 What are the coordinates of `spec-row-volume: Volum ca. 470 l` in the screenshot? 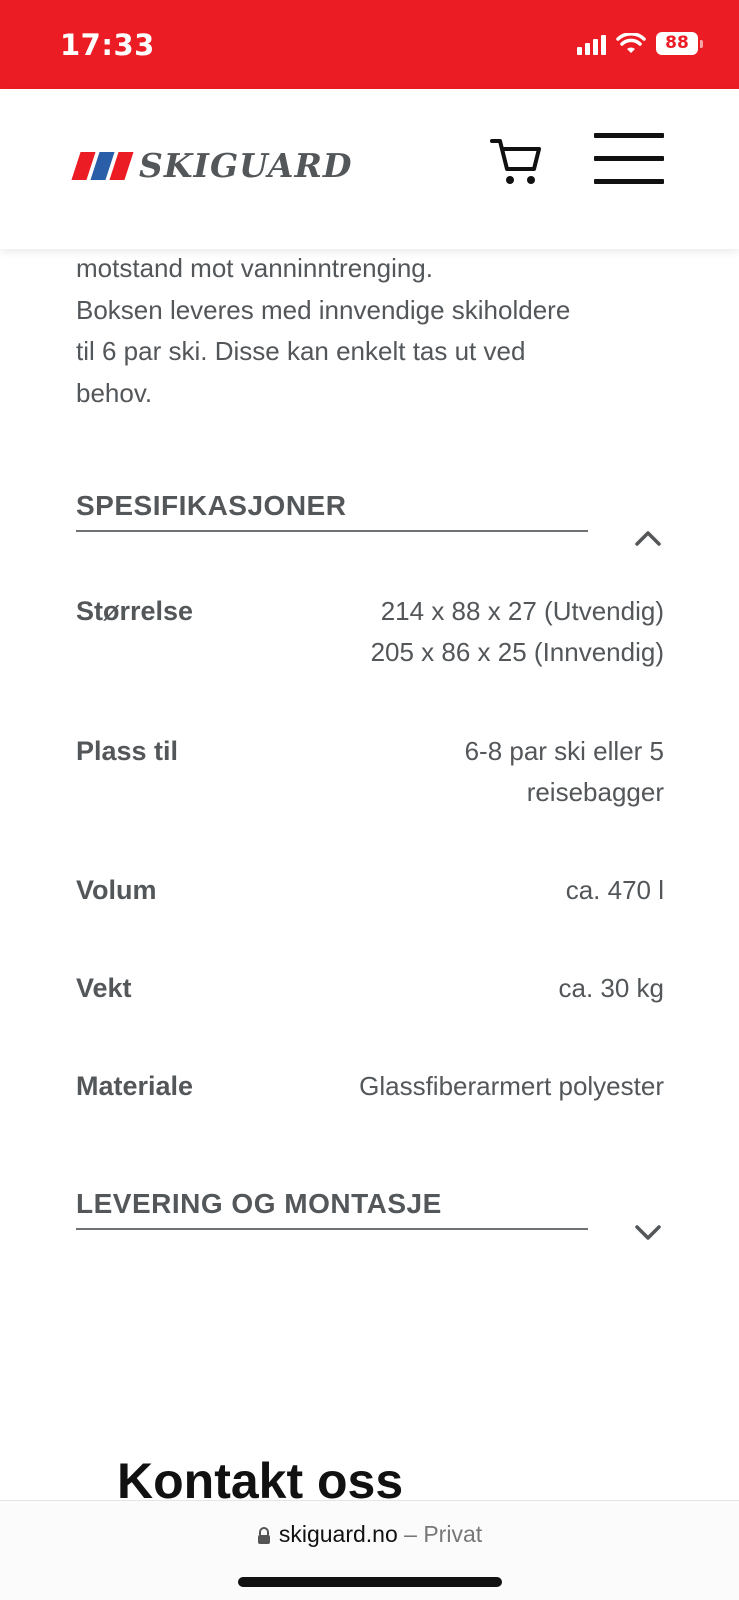 It's located at (370, 890).